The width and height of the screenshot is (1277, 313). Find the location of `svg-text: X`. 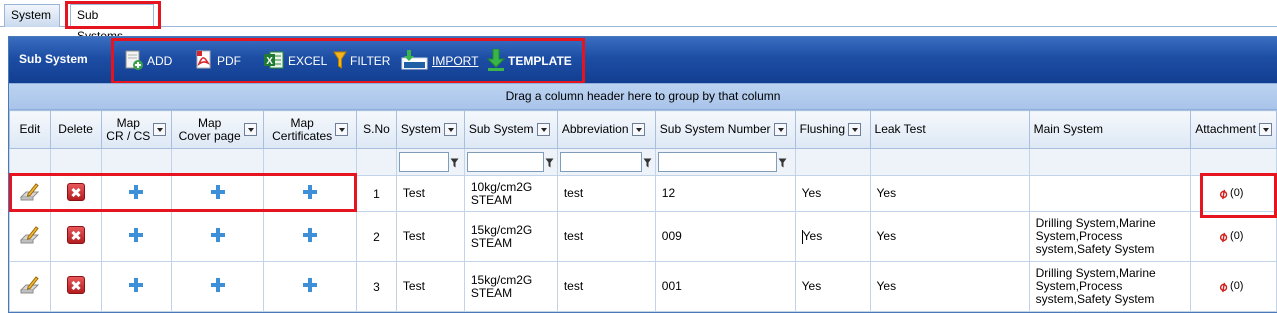

svg-text: X is located at coordinates (269, 61).